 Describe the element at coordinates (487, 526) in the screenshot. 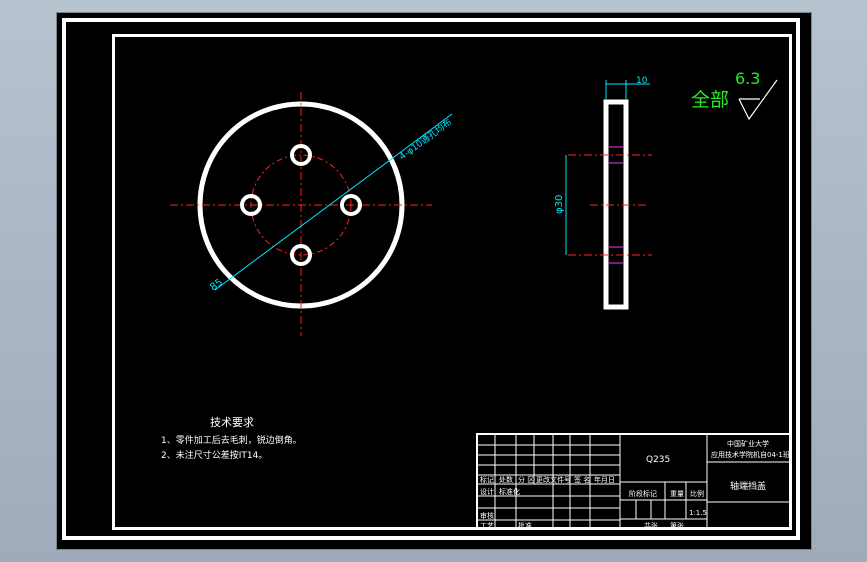

I see `row-process: 工艺` at that location.